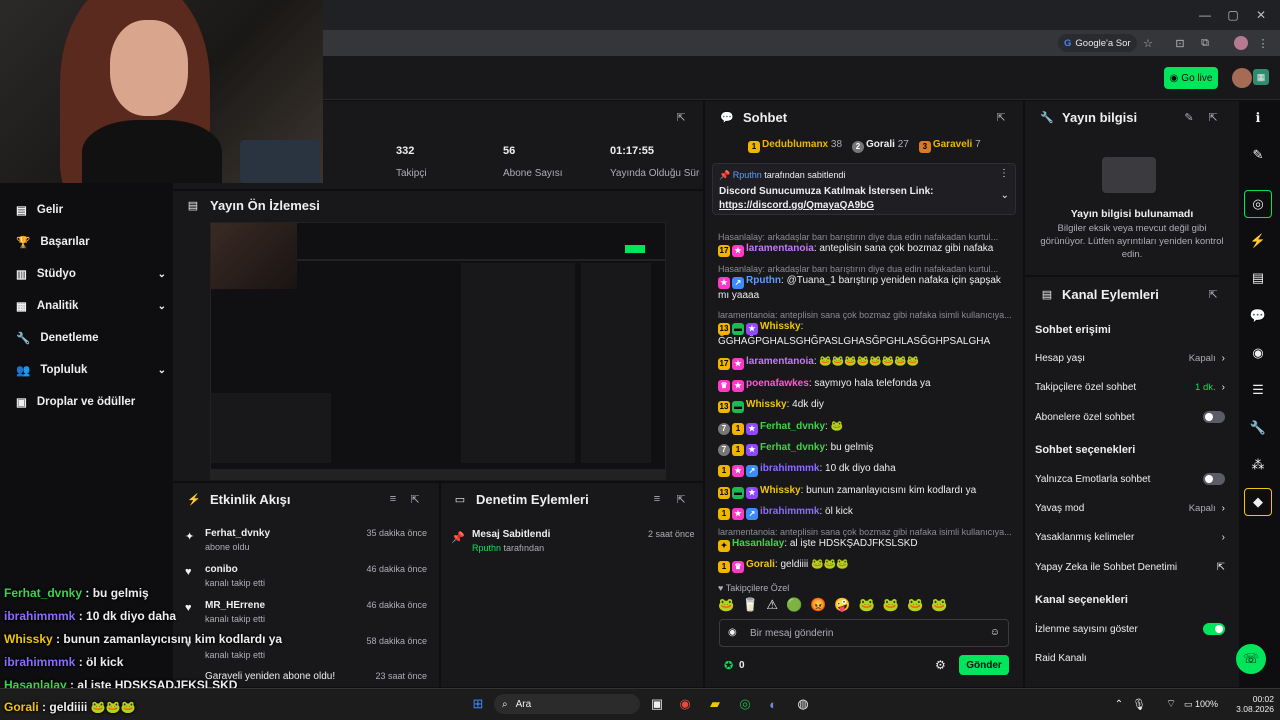 Image resolution: width=1280 pixels, height=720 pixels. What do you see at coordinates (1119, 704) in the screenshot?
I see `chevron-up-icon: ⌃` at bounding box center [1119, 704].